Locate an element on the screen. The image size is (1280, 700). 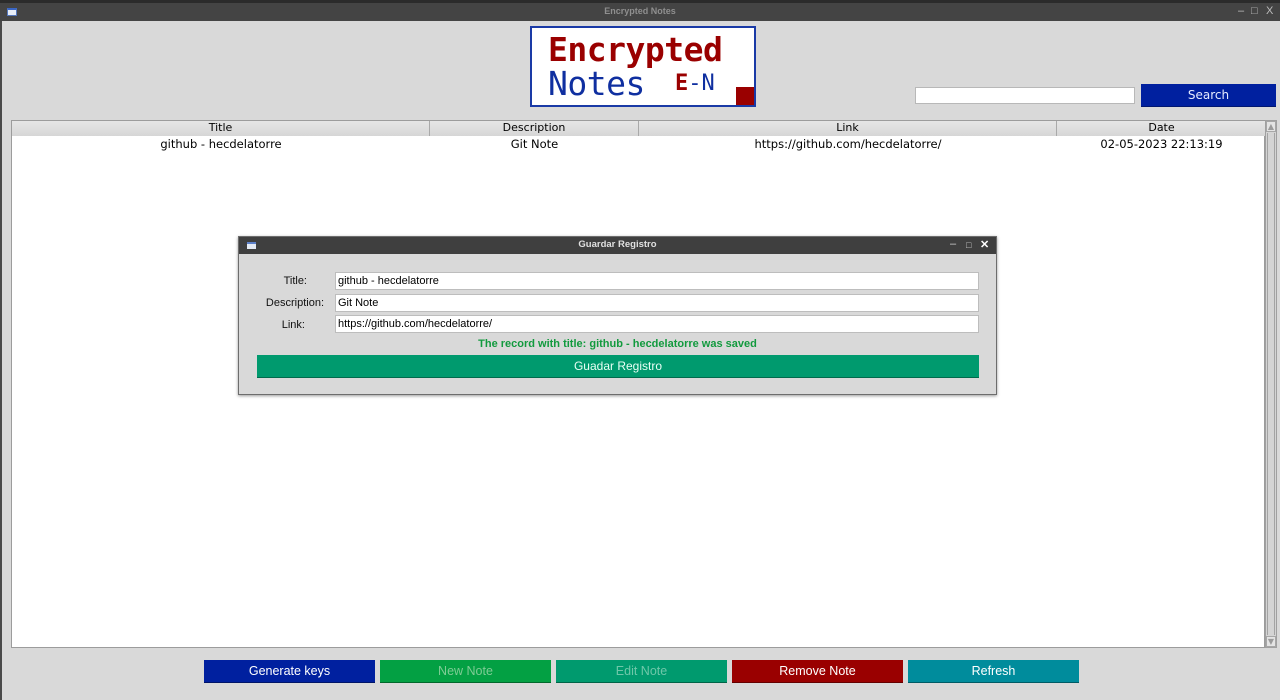
window-titlebar: Encrypted Notes – □ X is located at coordinates (640, 10).